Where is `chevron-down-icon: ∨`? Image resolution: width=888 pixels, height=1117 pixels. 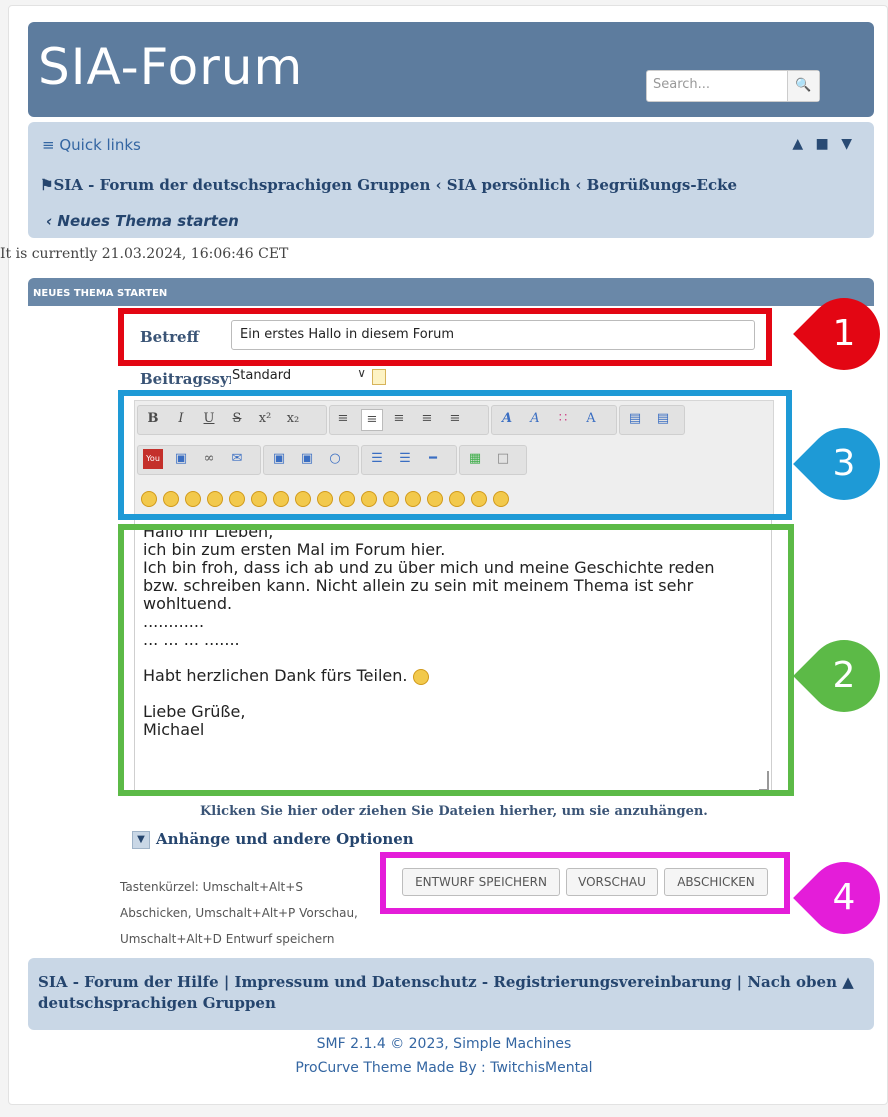 chevron-down-icon: ∨ is located at coordinates (361, 373).